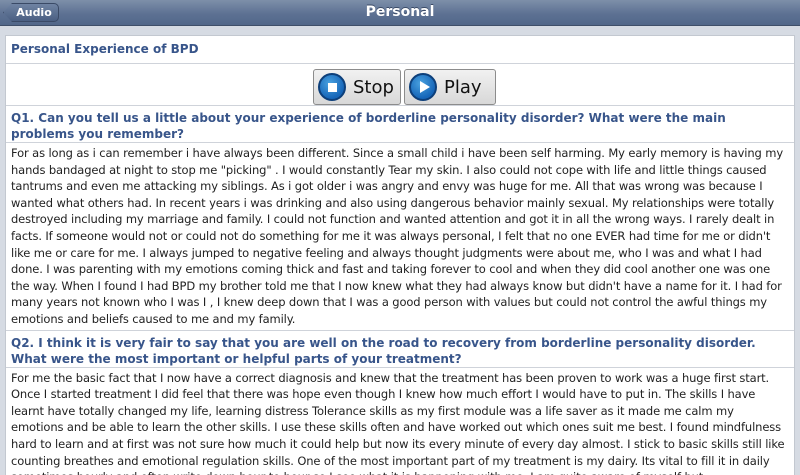 Image resolution: width=800 pixels, height=475 pixels. Describe the element at coordinates (400, 50) in the screenshot. I see `section-title: Personal Experience of BPD` at that location.